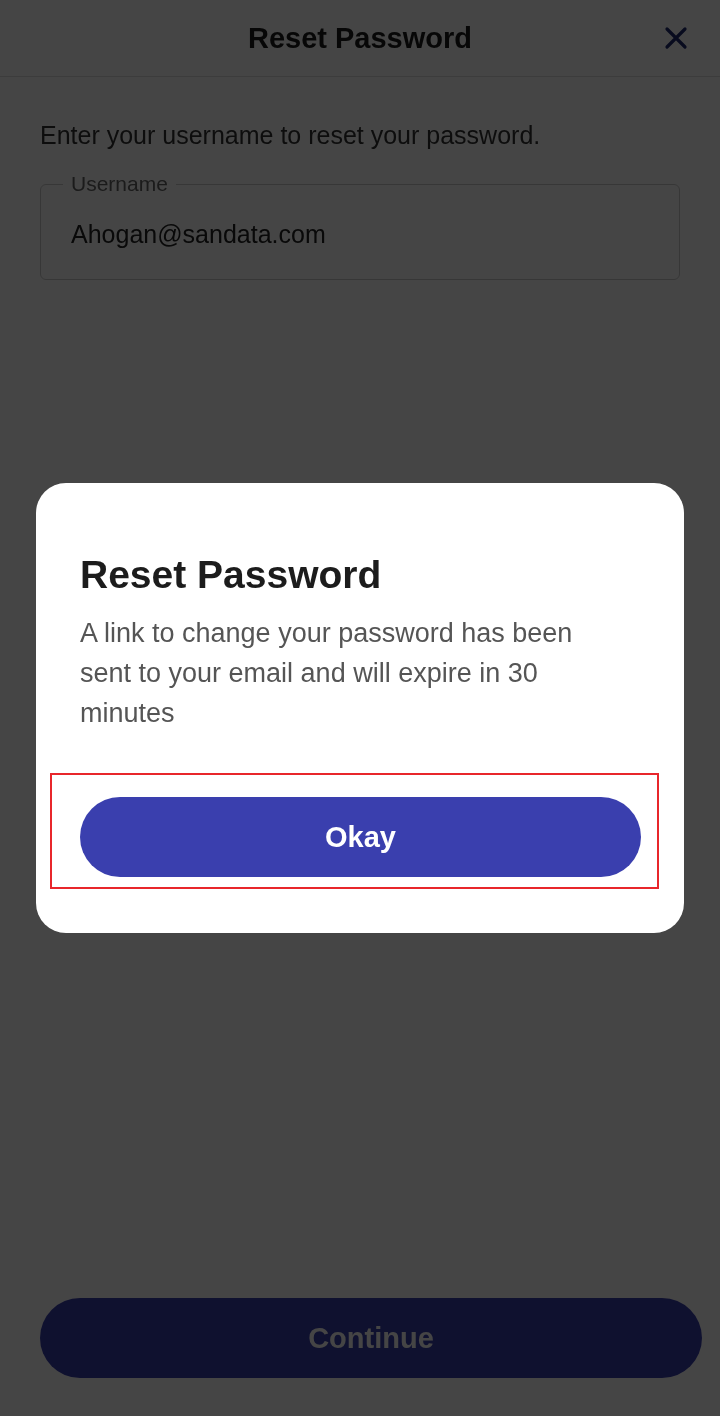  Describe the element at coordinates (359, 38) in the screenshot. I see `screen-title: Reset Password` at that location.